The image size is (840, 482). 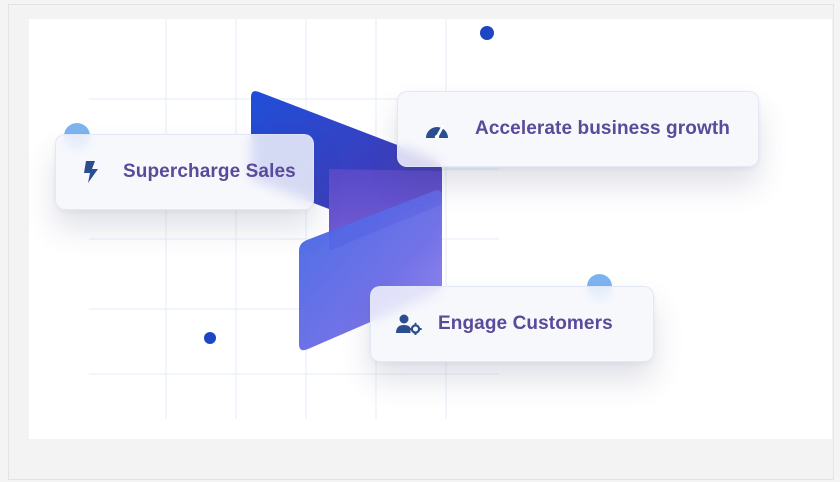 What do you see at coordinates (602, 128) in the screenshot?
I see `feature-card-label: Accelerate business growth` at bounding box center [602, 128].